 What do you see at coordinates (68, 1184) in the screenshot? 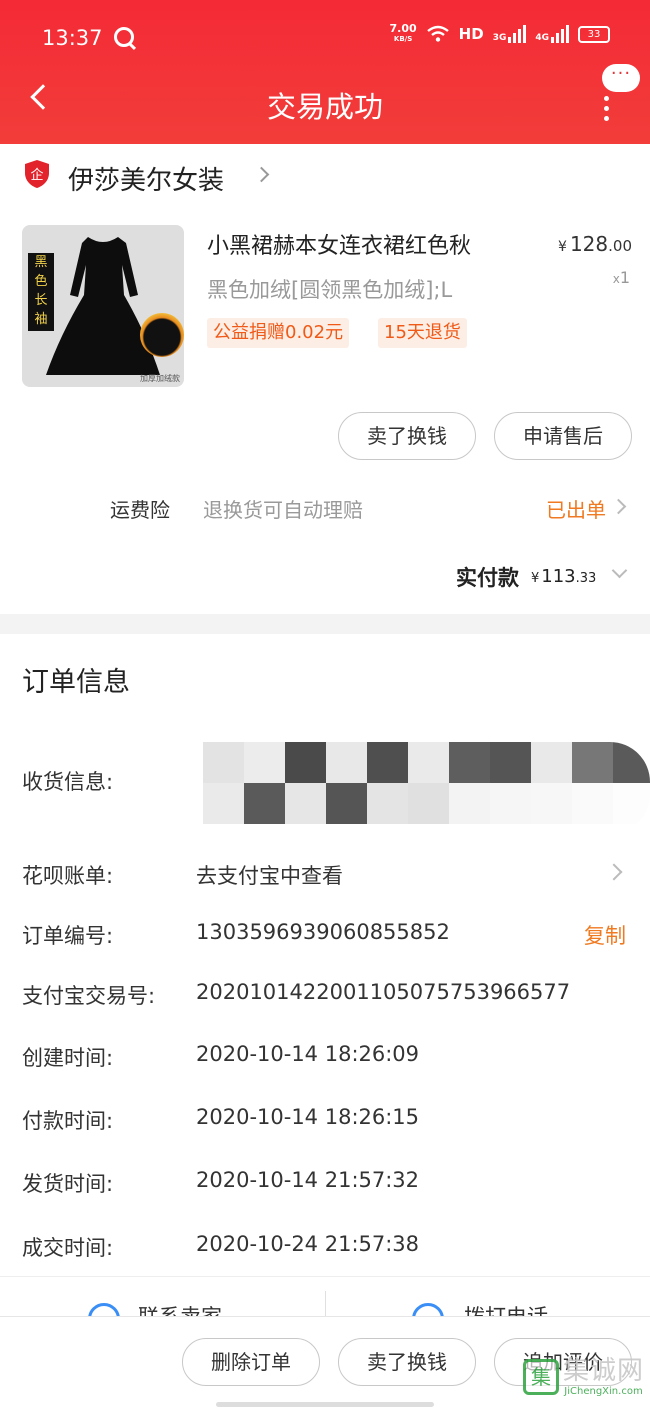
I see `shipped-time-label: 发货时间:` at bounding box center [68, 1184].